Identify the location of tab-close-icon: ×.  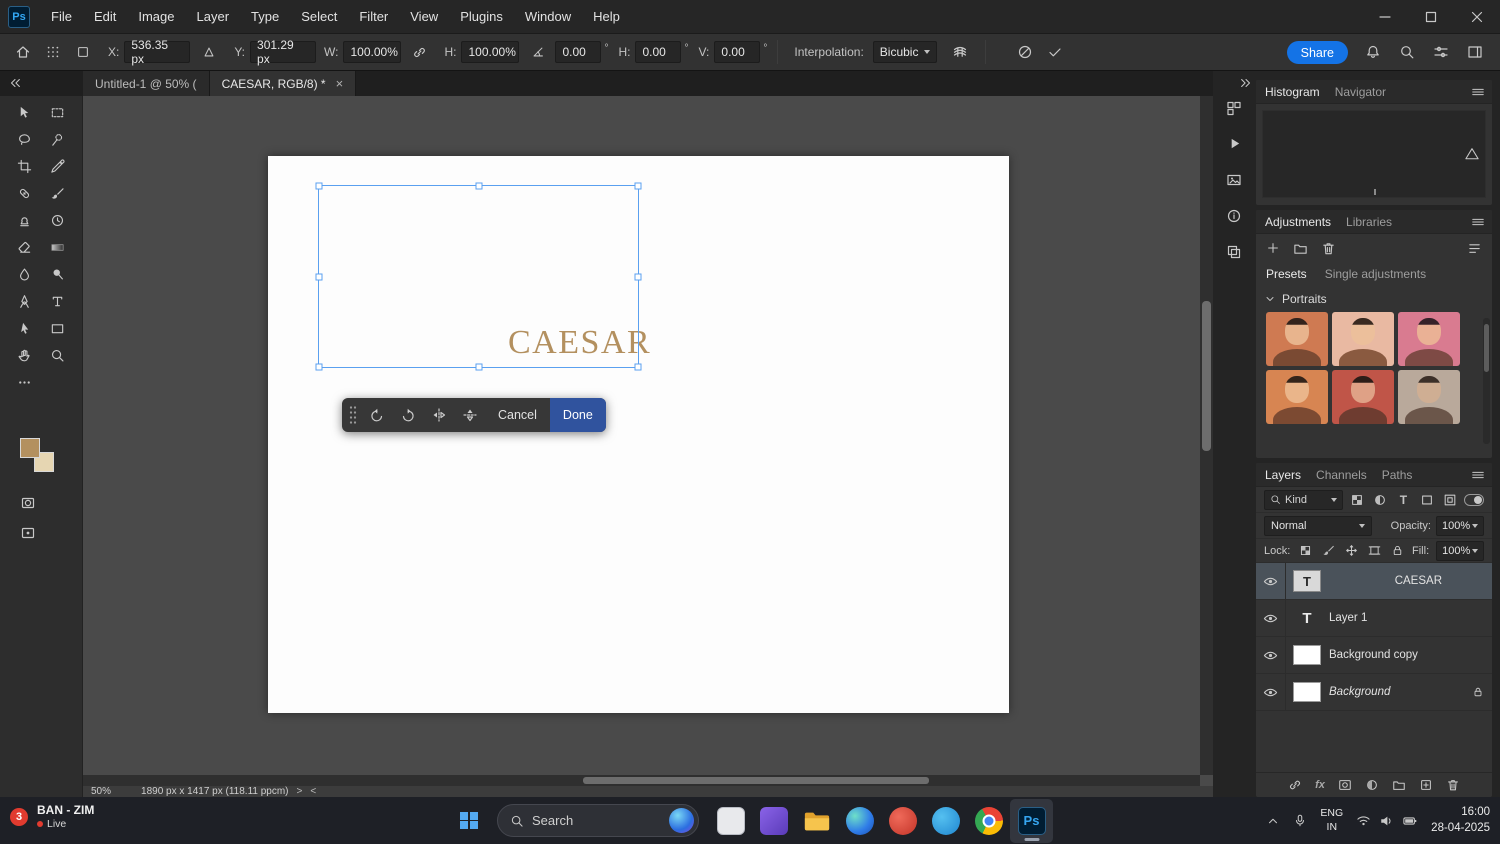
(340, 83).